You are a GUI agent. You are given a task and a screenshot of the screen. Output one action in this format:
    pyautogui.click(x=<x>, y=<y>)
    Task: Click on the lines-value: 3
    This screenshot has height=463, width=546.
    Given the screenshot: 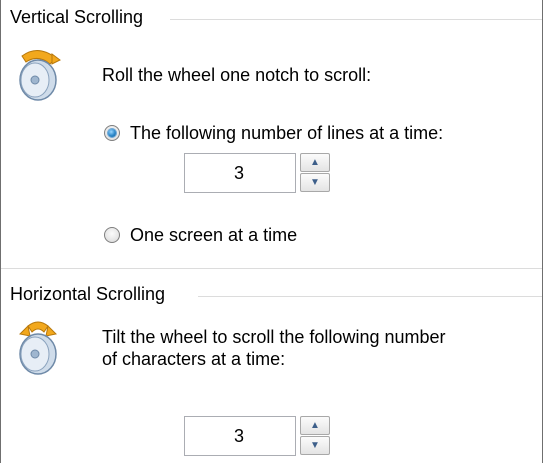 What is the action you would take?
    pyautogui.click(x=239, y=173)
    